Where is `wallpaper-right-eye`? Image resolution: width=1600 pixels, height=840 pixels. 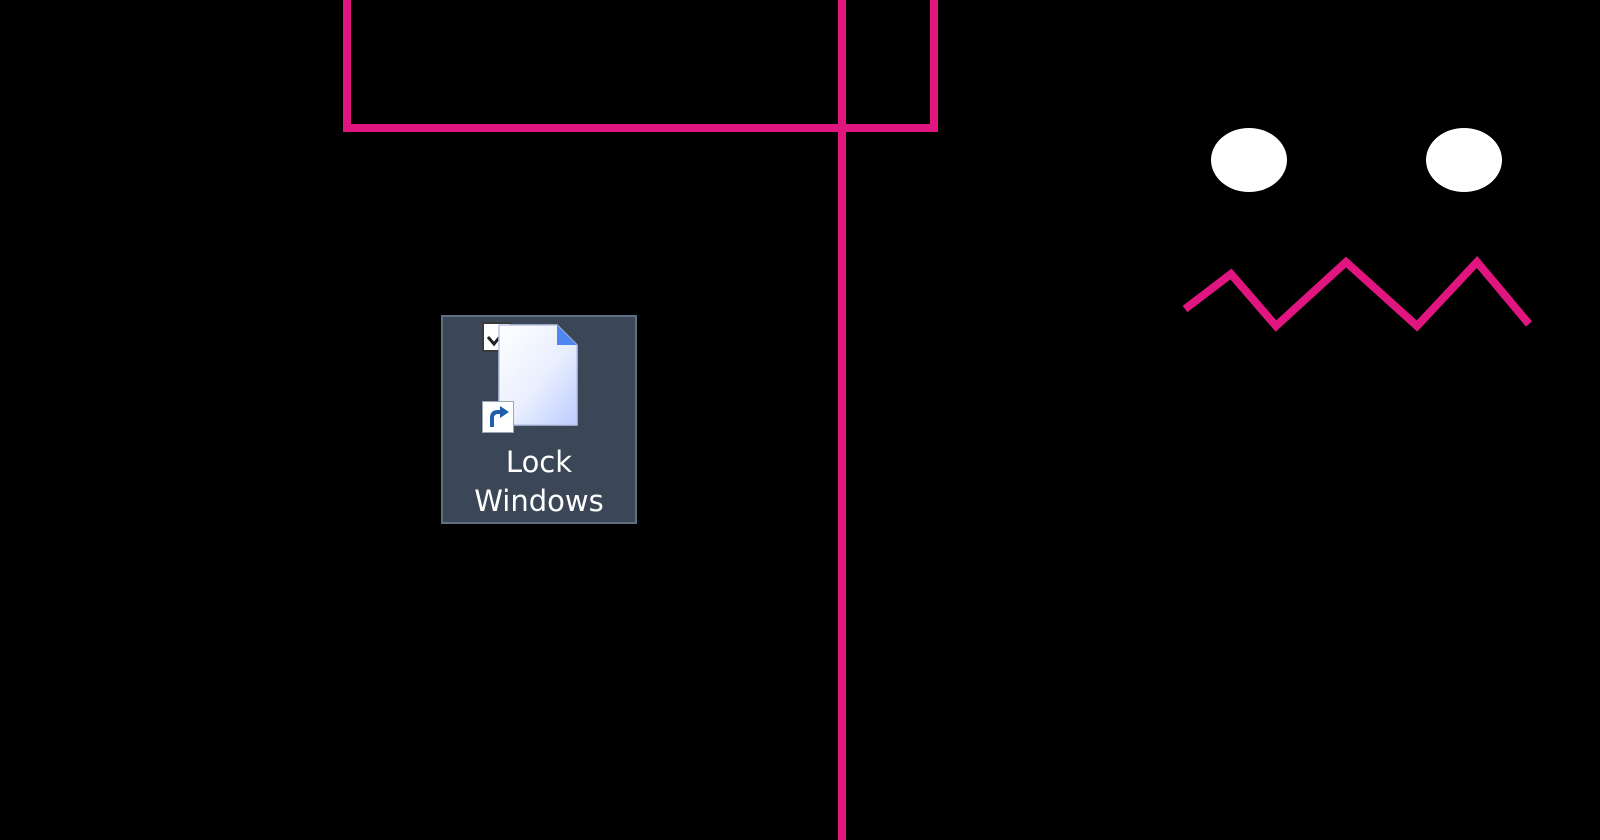 wallpaper-right-eye is located at coordinates (1464, 160).